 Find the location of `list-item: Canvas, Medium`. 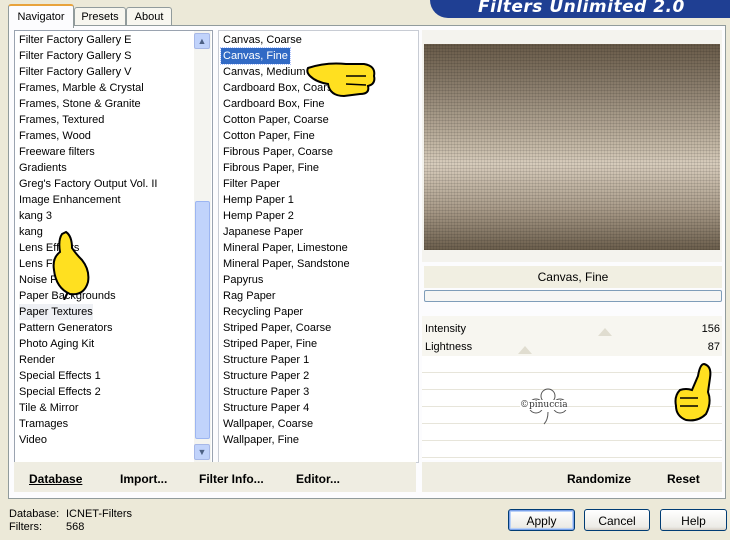

list-item: Canvas, Medium is located at coordinates (264, 72).